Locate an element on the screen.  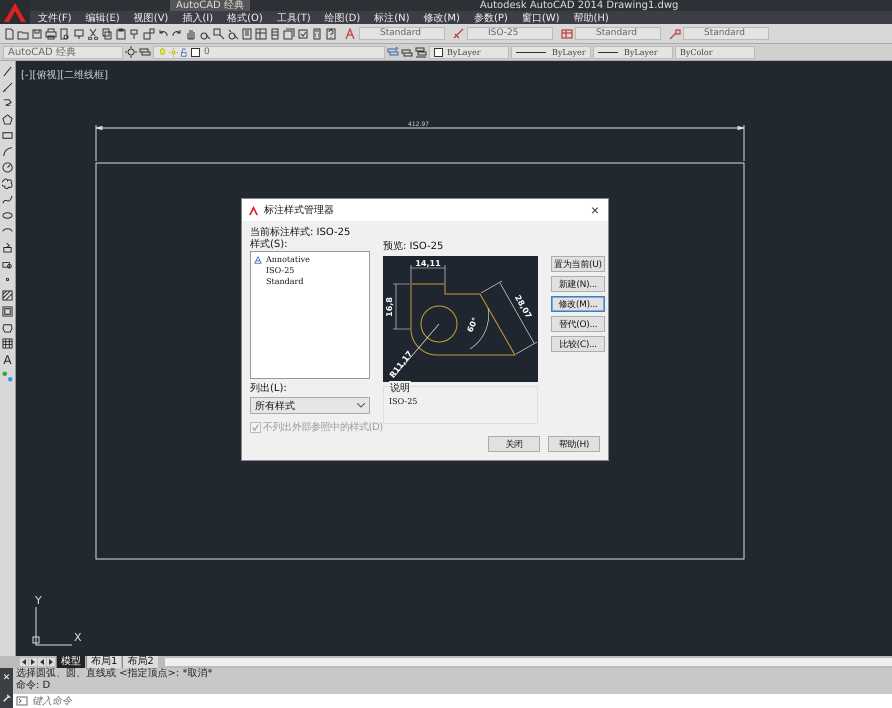
arc-icon is located at coordinates (7, 151).